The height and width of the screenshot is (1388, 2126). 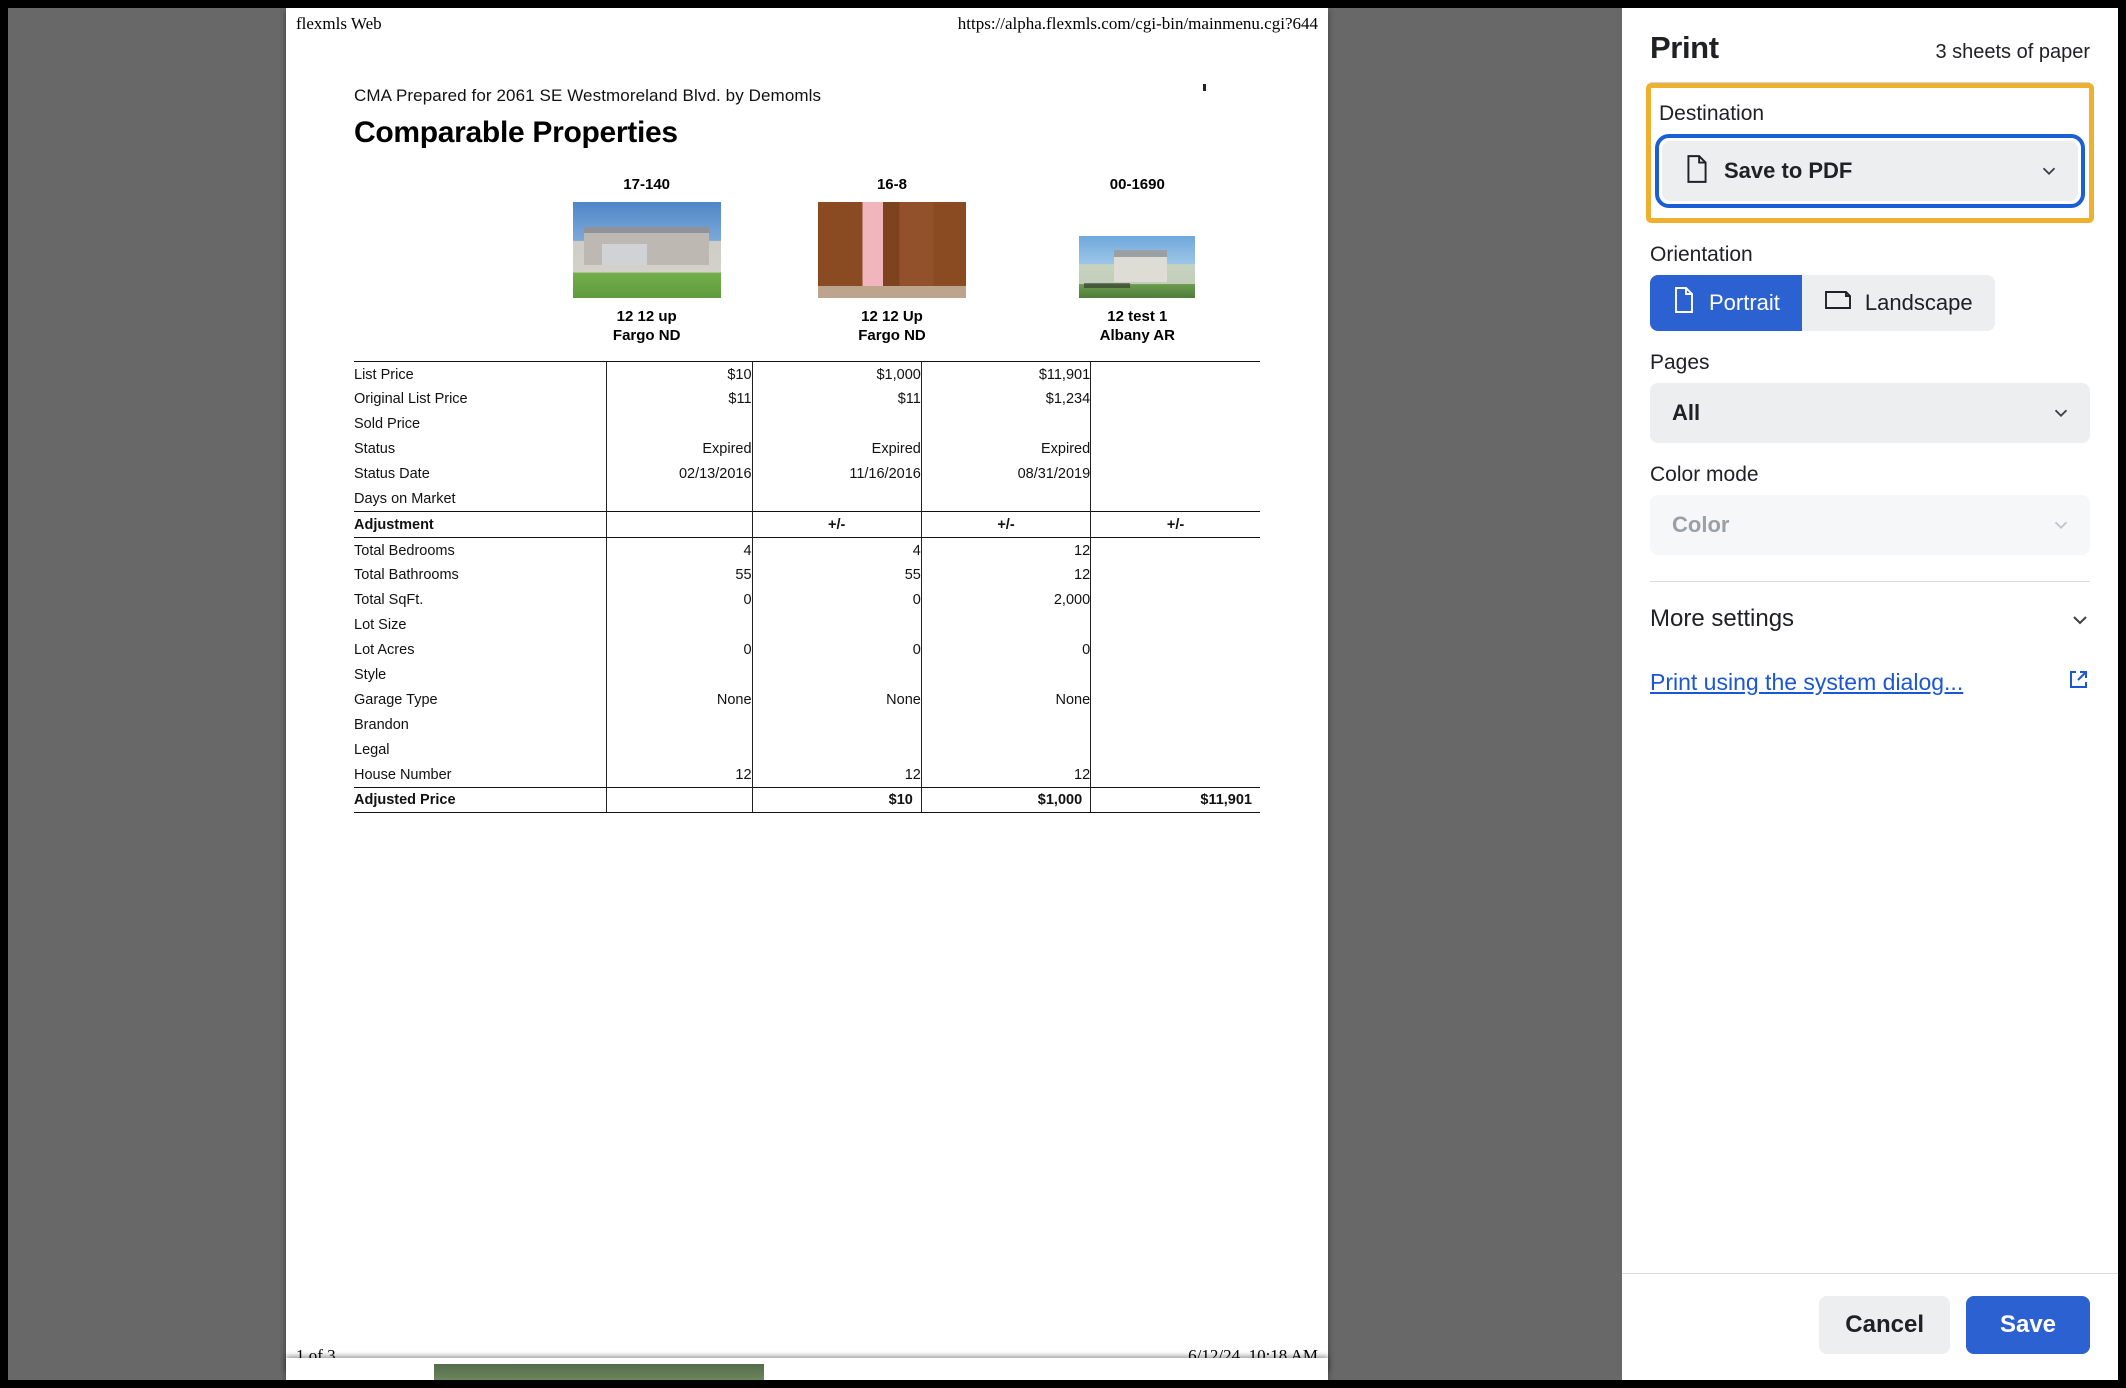 I want to click on comparable-id: 00-1690, so click(x=1137, y=184).